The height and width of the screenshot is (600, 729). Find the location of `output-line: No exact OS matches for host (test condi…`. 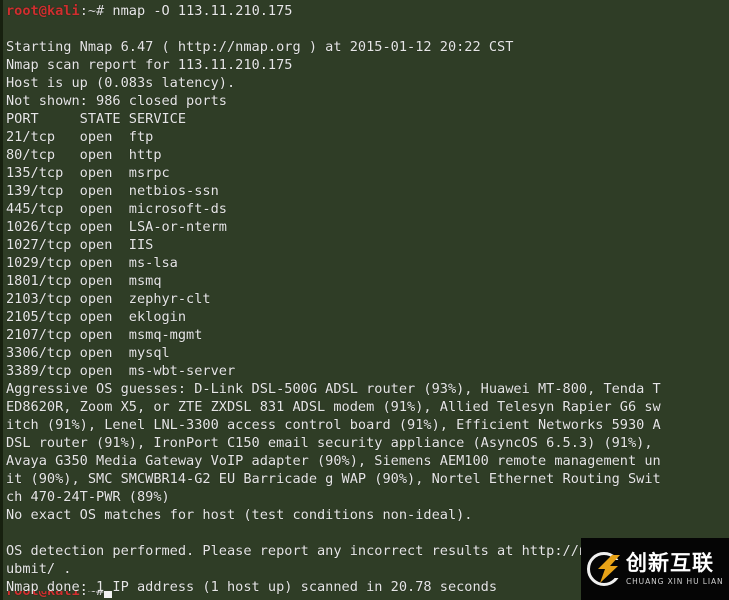

output-line: No exact OS matches for host (test condi… is located at coordinates (239, 515).